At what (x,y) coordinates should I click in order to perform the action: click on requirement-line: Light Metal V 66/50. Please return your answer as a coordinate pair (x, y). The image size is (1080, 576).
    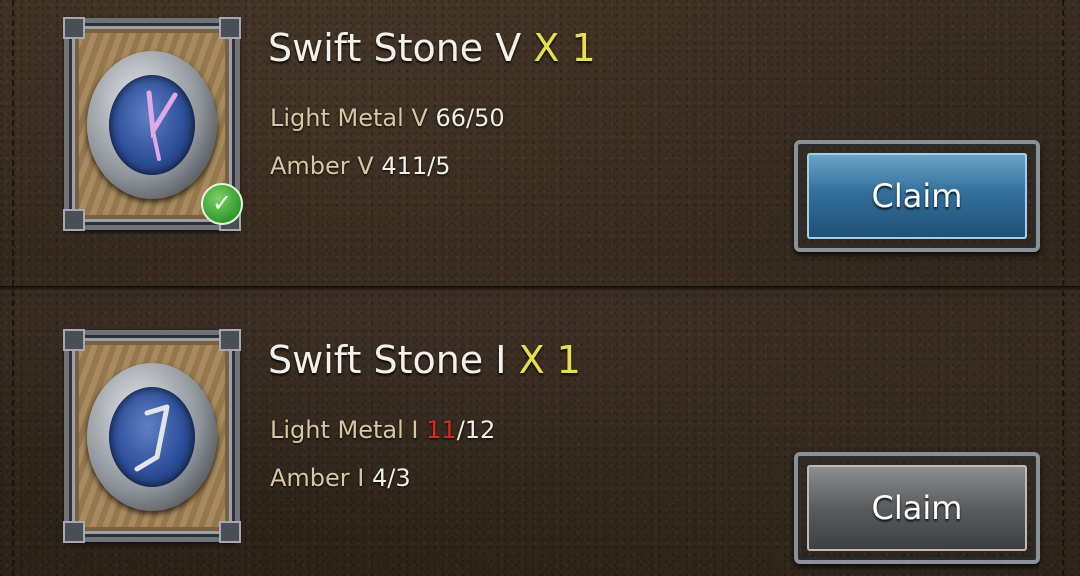
    Looking at the image, I should click on (387, 118).